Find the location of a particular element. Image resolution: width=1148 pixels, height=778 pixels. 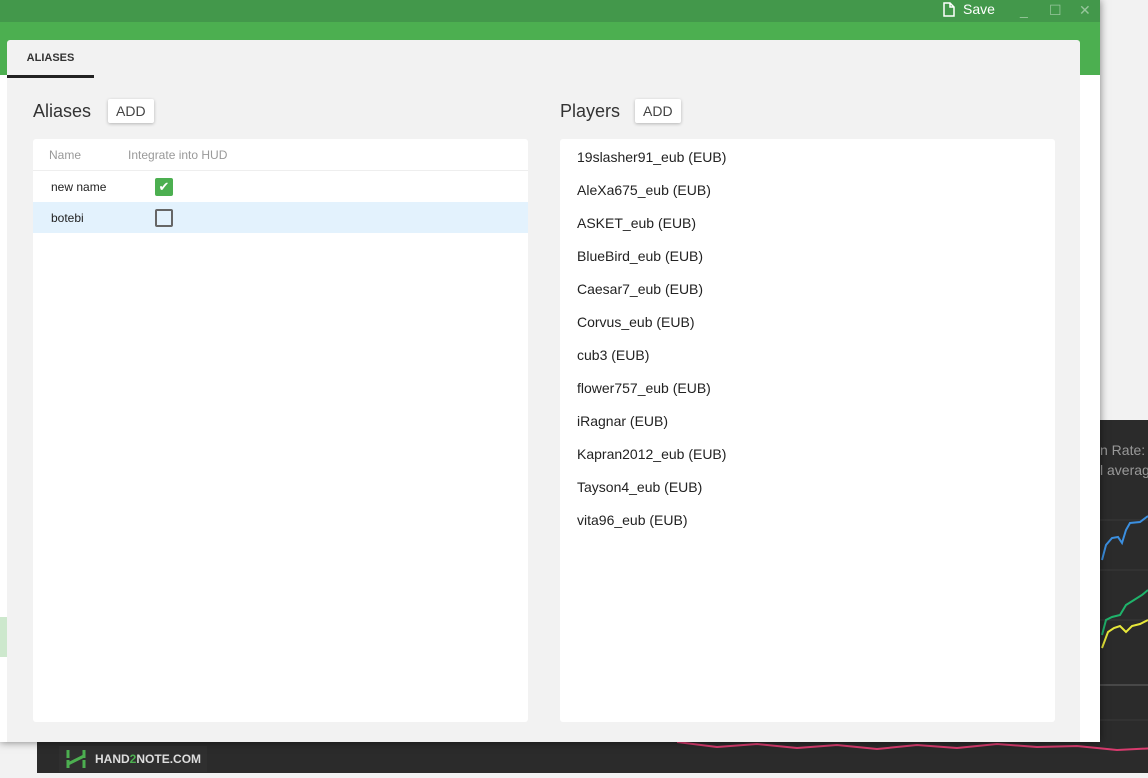

hand2note-logo: HAND2NOTE.COM is located at coordinates (133, 759).